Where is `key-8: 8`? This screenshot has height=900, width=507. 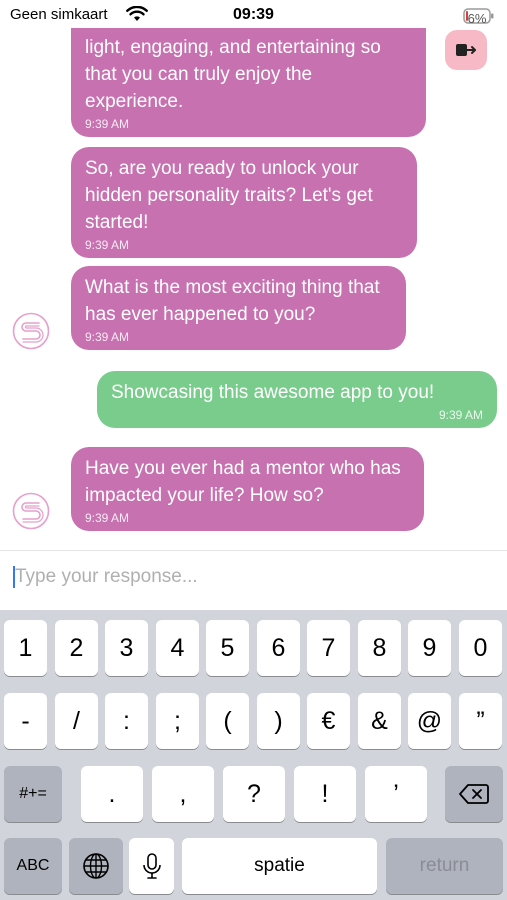
key-8: 8 is located at coordinates (379, 648).